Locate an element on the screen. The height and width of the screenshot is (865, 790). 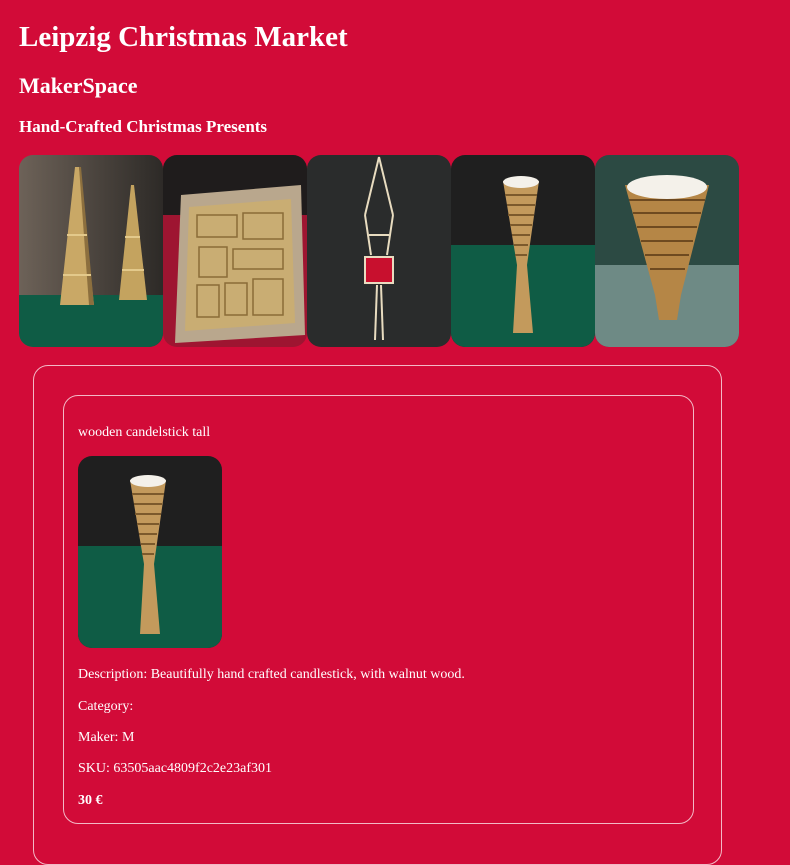
product-category: Category: is located at coordinates (105, 707).